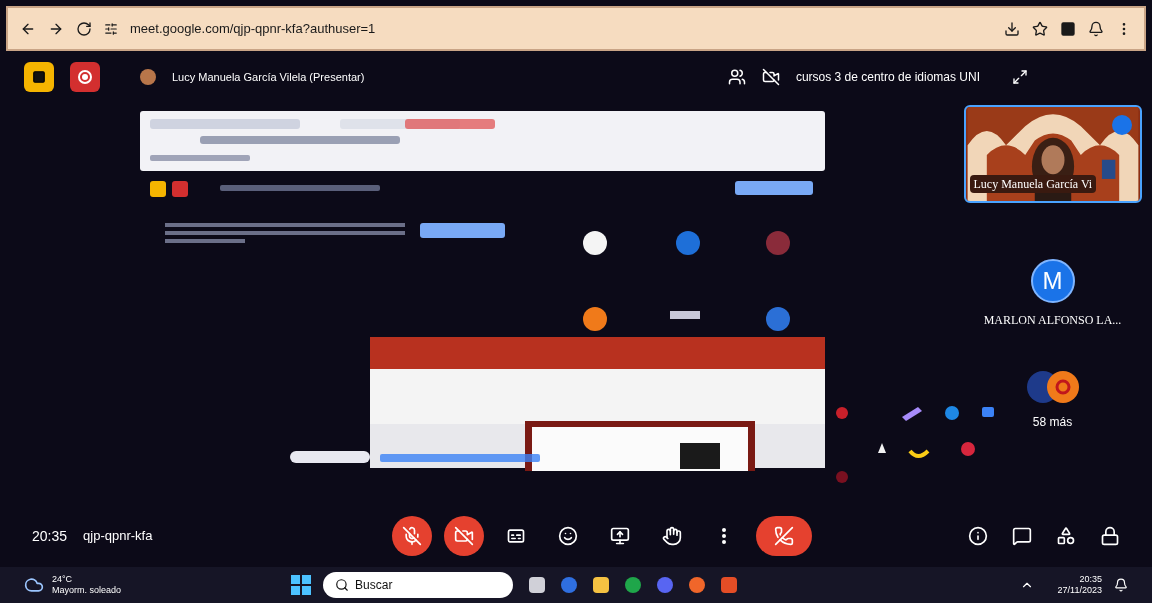  I want to click on address-bar: meet.google.com/qjp-qpnr-kfa?authuser=1, so click(561, 28).